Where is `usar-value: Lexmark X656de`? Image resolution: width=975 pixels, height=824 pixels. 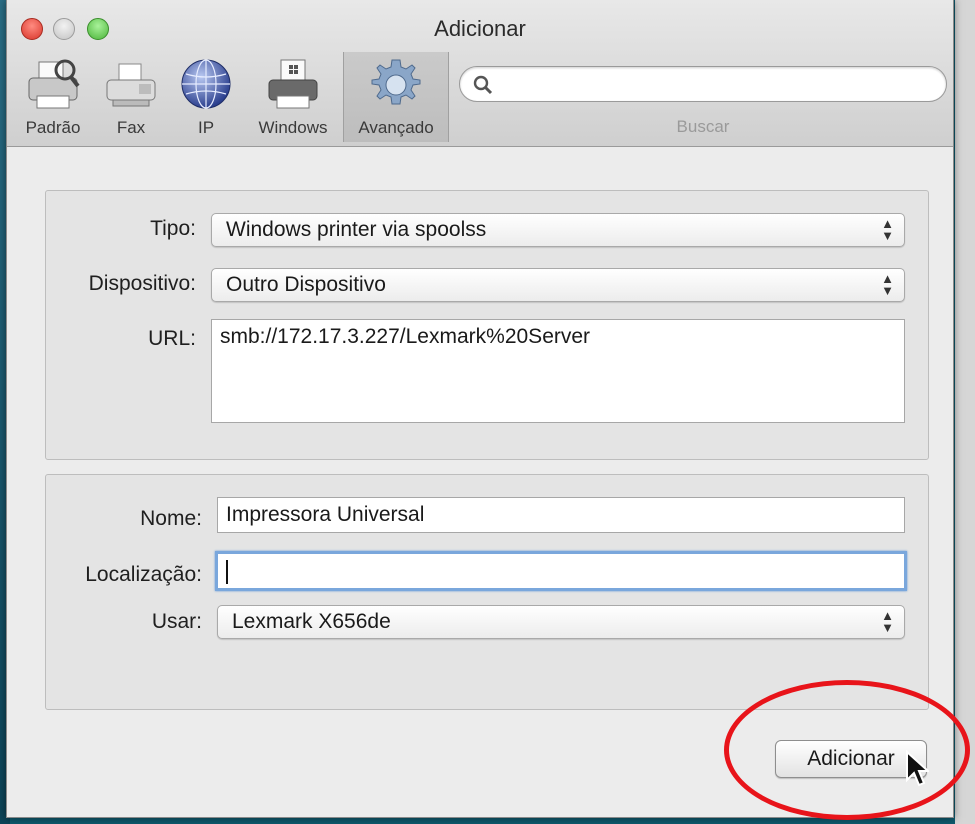
usar-value: Lexmark X656de is located at coordinates (311, 621).